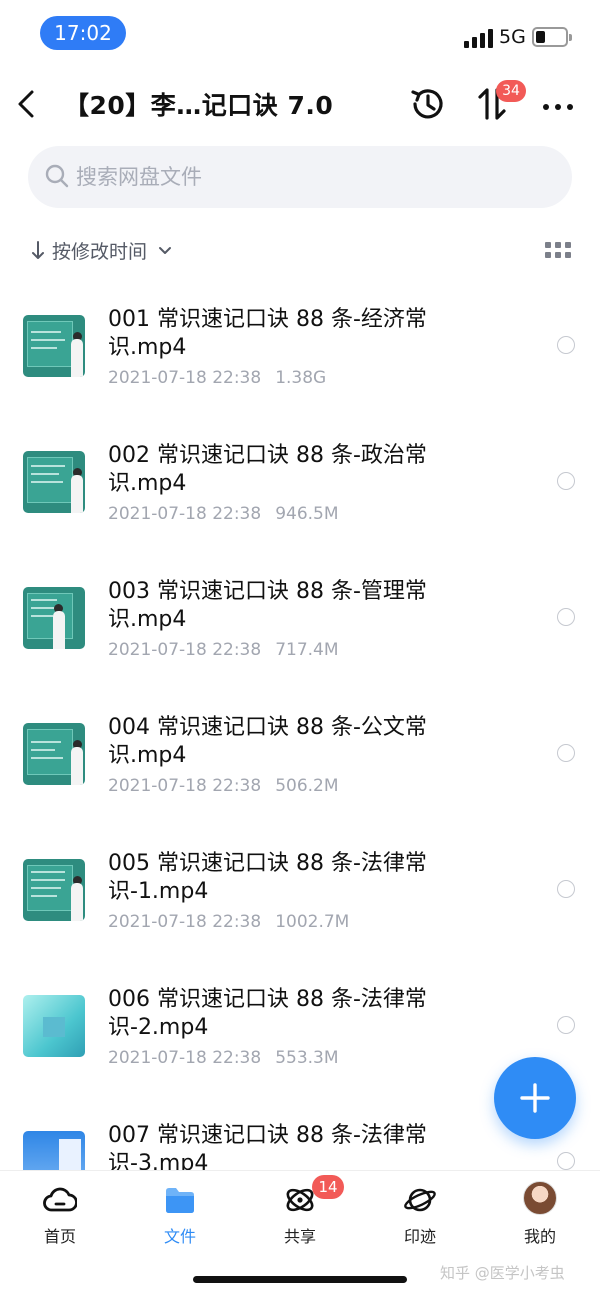  I want to click on file-meta: 2021-07-18 22:38 1.38G, so click(217, 378).